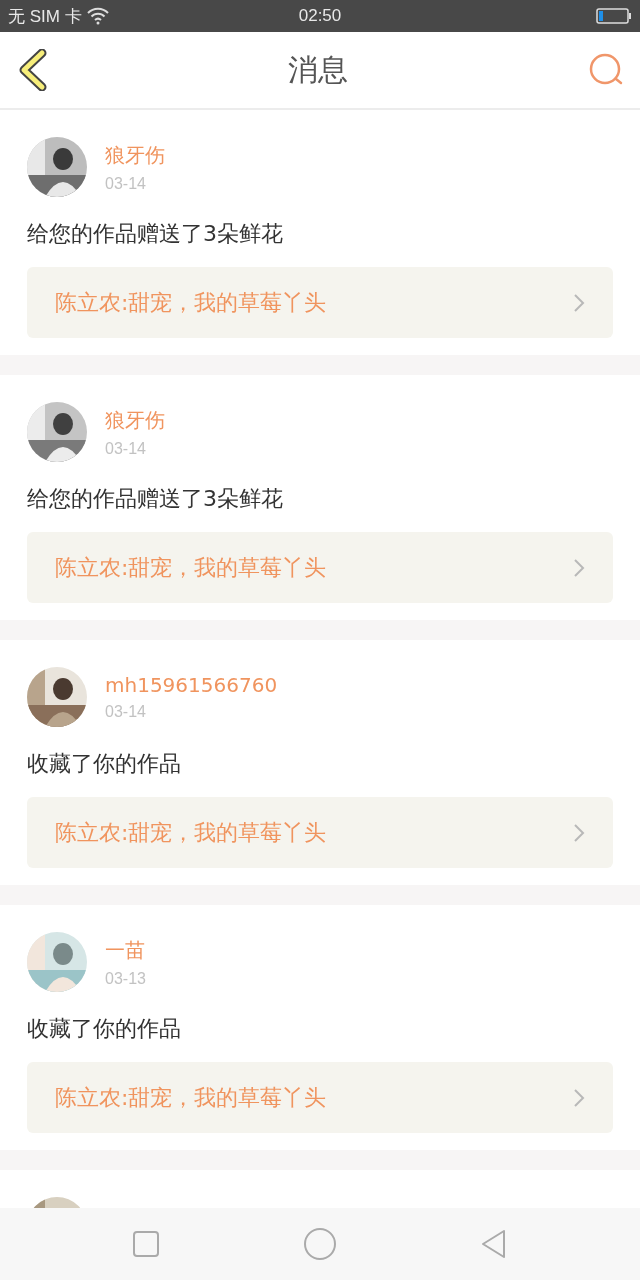  I want to click on user-name: mh15961566760, so click(191, 685).